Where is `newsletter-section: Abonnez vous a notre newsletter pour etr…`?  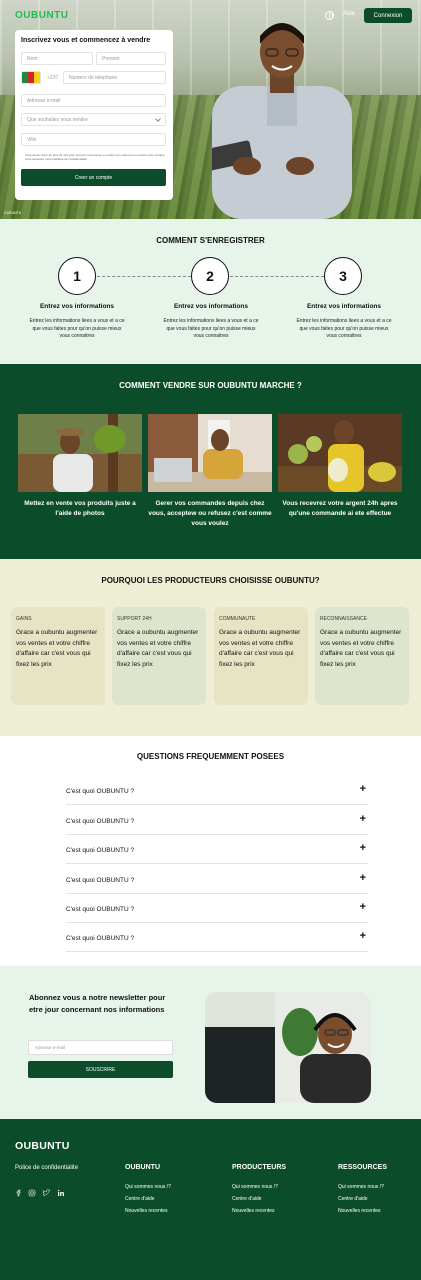
newsletter-section: Abonnez vous a notre newsletter pour etr… is located at coordinates (210, 1042).